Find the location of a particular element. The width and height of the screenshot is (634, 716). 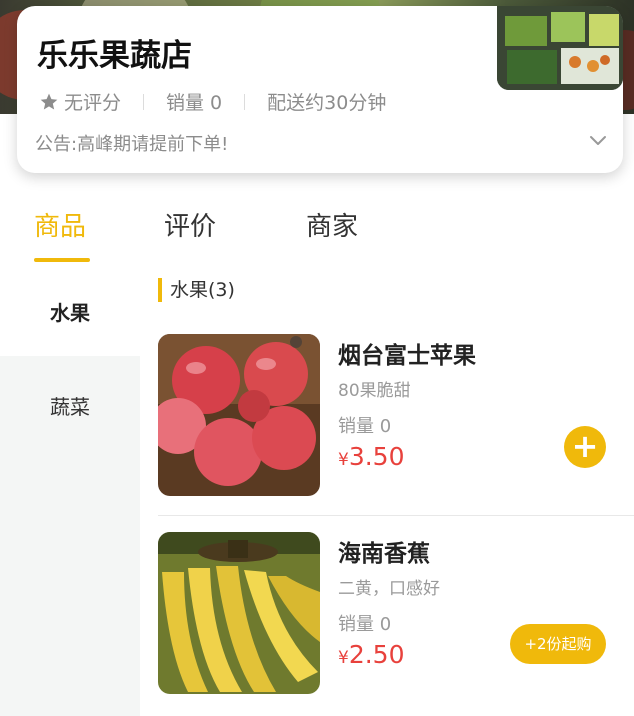

tab-active-indicator is located at coordinates (62, 260).